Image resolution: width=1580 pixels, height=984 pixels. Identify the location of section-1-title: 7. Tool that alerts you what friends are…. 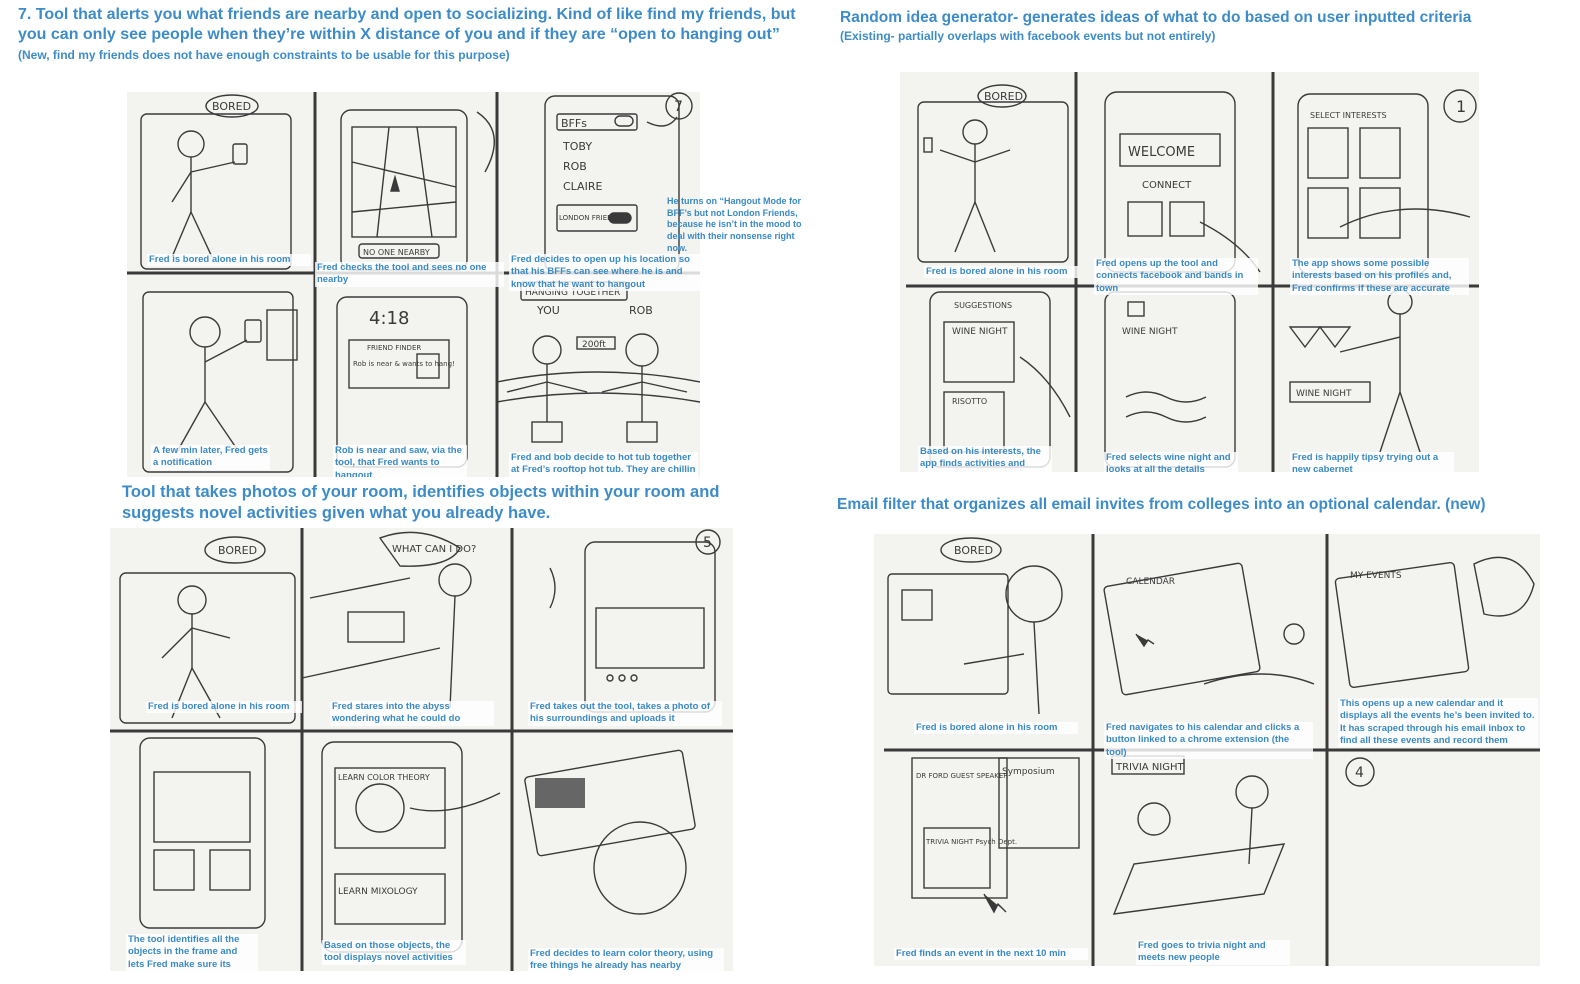
(407, 24).